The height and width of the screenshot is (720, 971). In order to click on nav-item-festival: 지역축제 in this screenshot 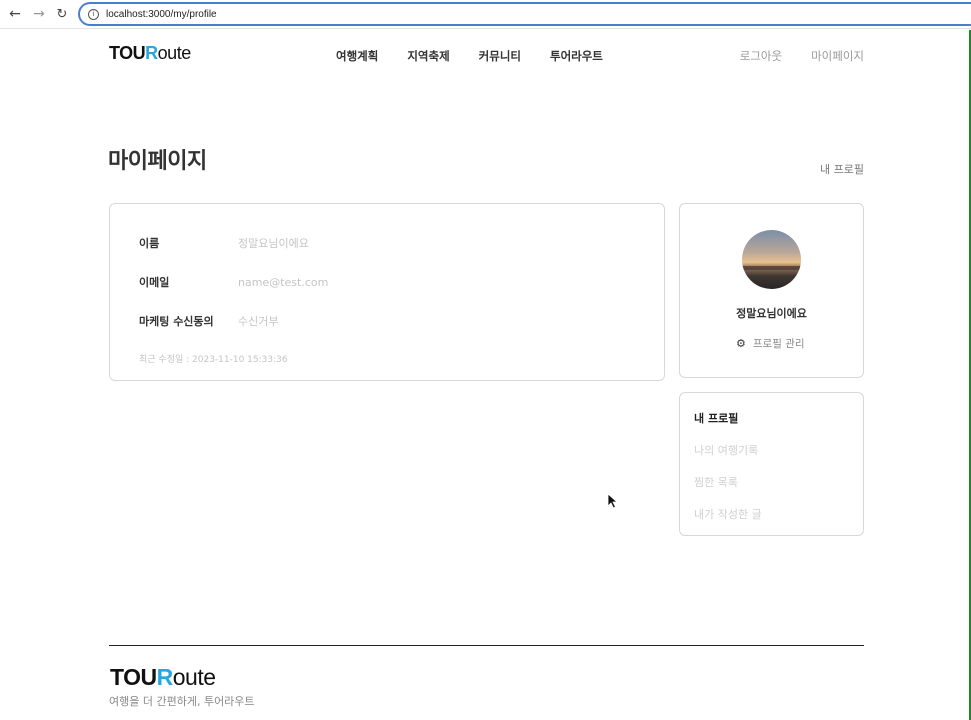, I will do `click(428, 56)`.